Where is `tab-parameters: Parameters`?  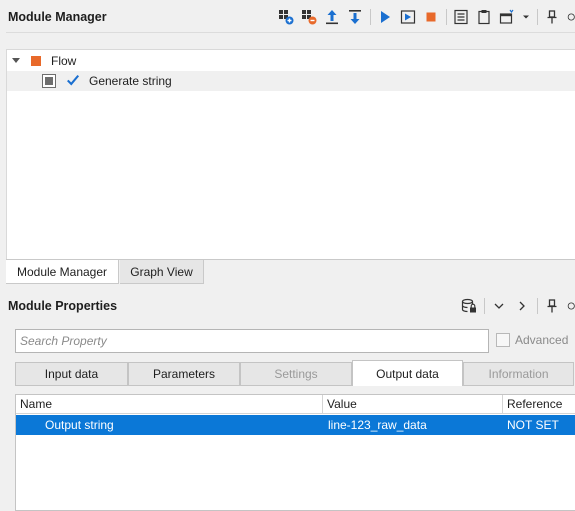 tab-parameters: Parameters is located at coordinates (184, 374).